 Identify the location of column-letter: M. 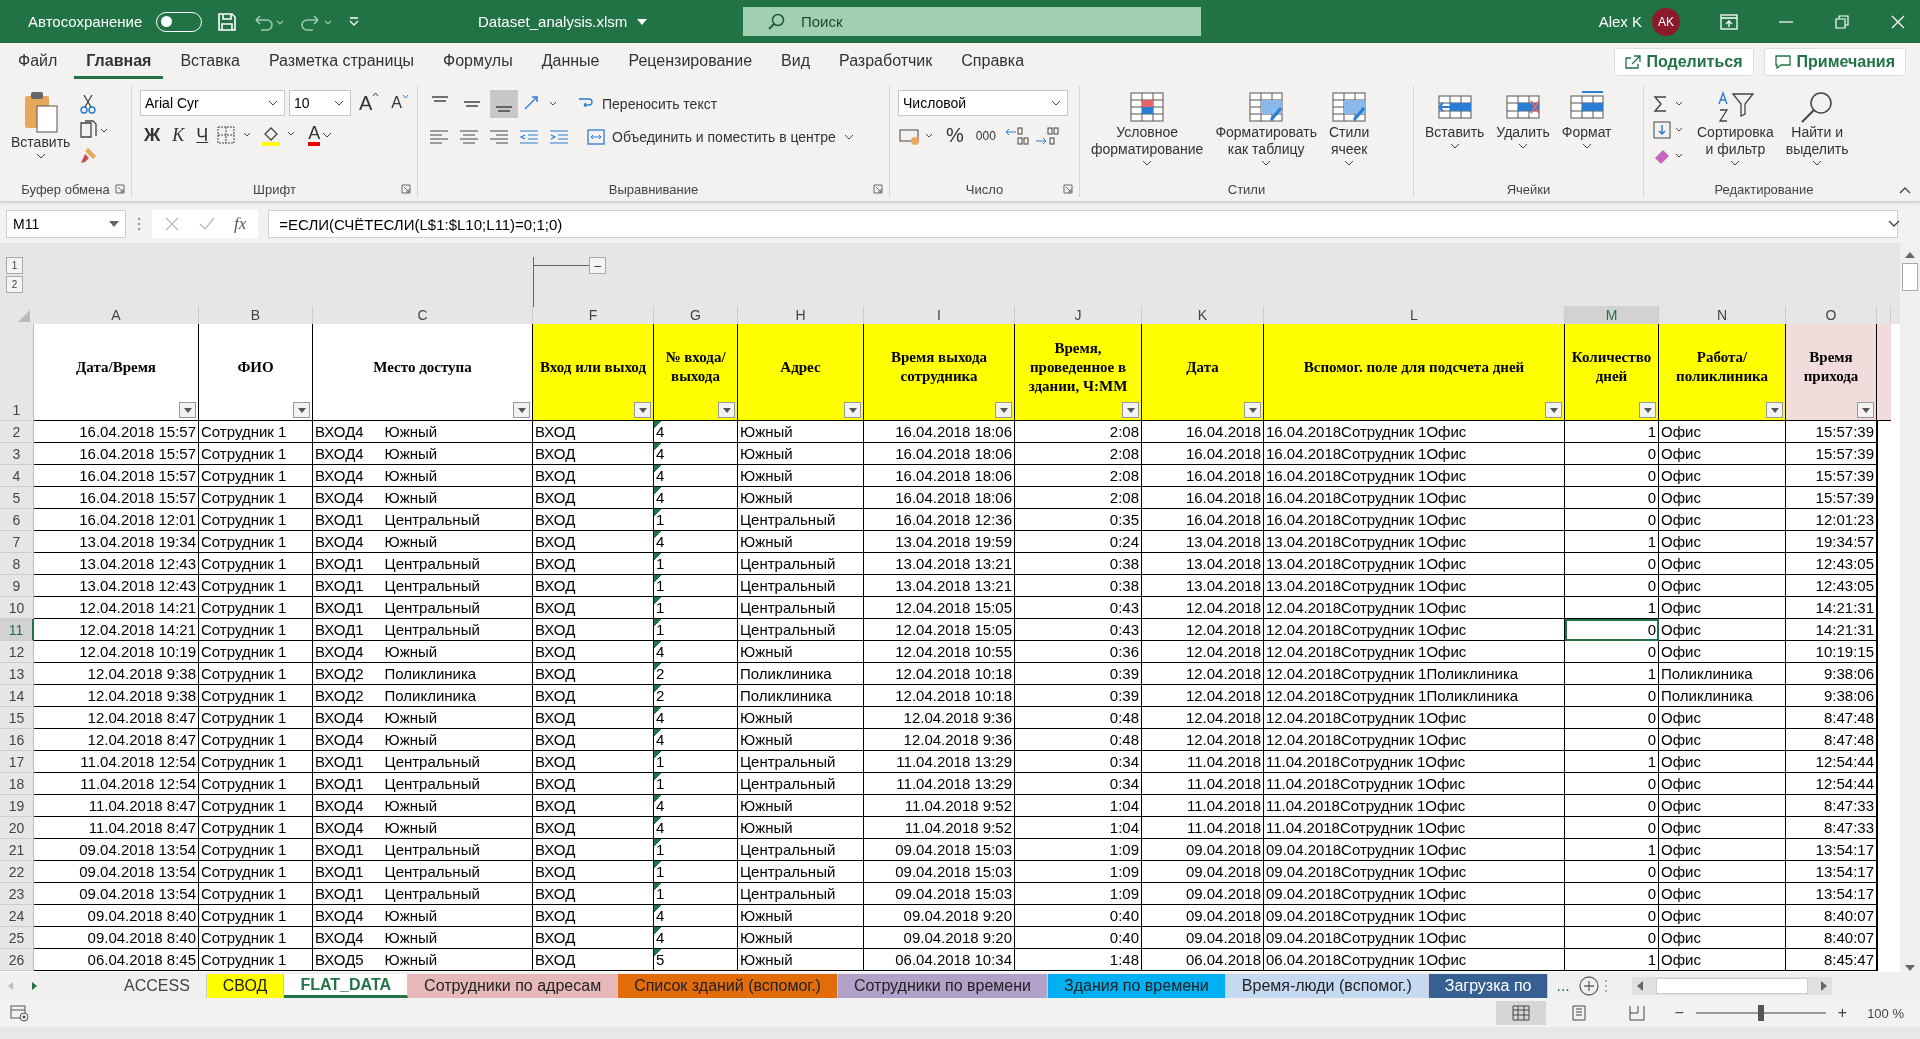
(1612, 316).